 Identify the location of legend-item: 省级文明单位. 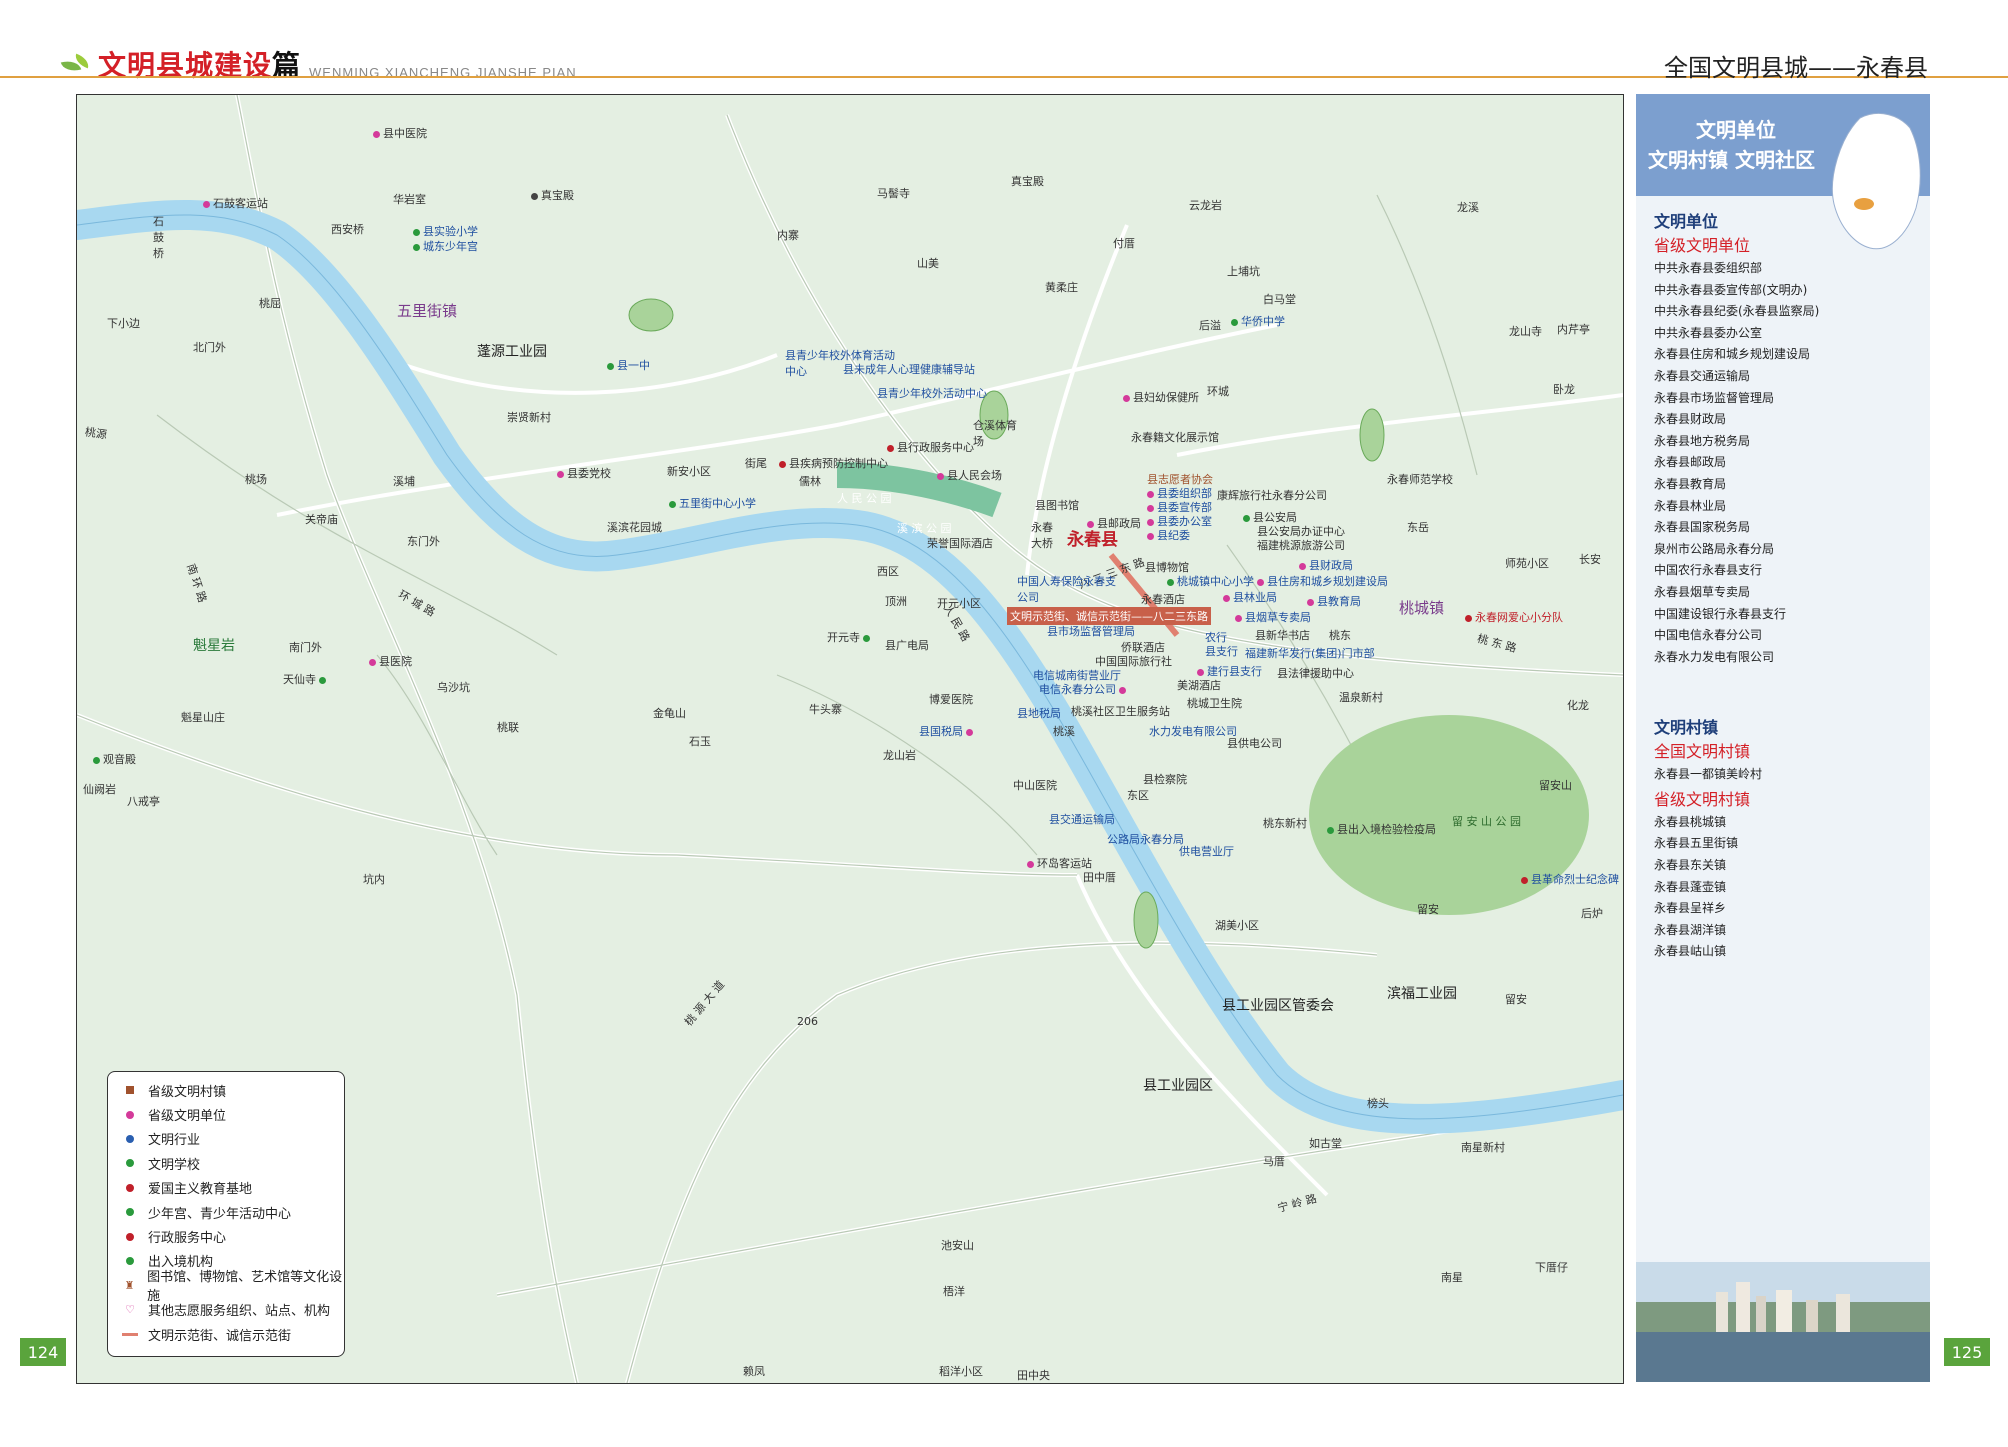
(226, 1114).